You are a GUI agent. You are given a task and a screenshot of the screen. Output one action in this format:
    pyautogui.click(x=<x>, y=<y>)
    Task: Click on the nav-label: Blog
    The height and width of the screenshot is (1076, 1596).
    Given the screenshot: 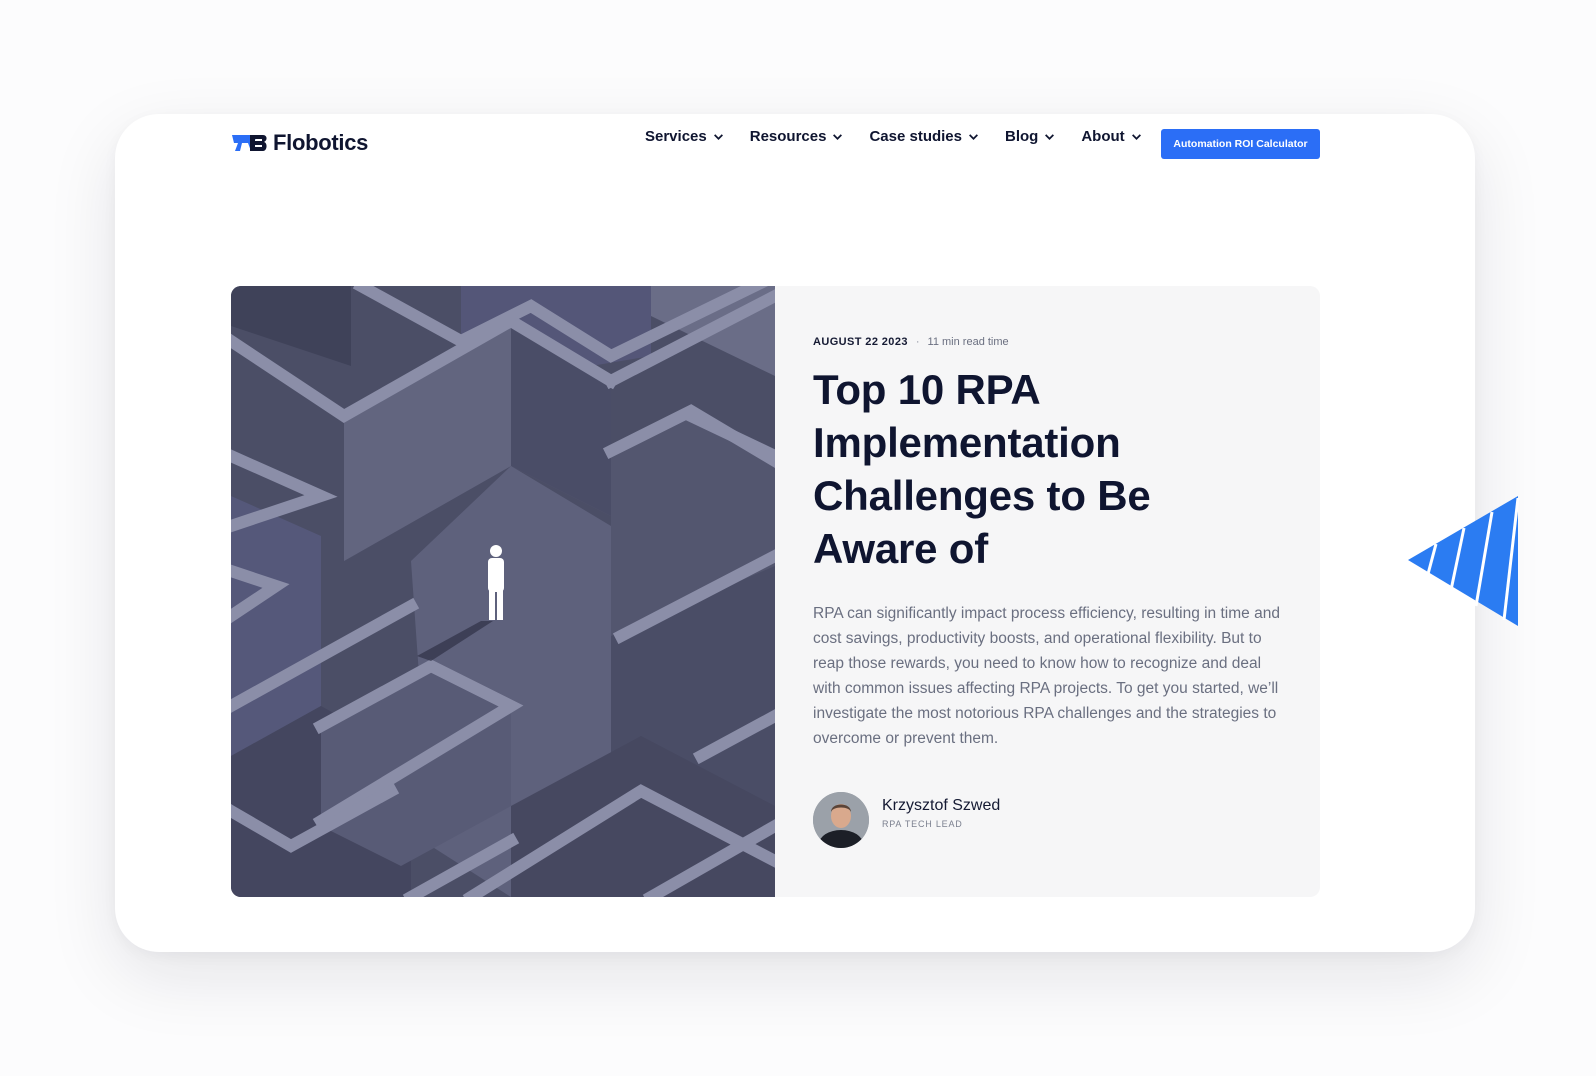 What is the action you would take?
    pyautogui.click(x=1022, y=136)
    